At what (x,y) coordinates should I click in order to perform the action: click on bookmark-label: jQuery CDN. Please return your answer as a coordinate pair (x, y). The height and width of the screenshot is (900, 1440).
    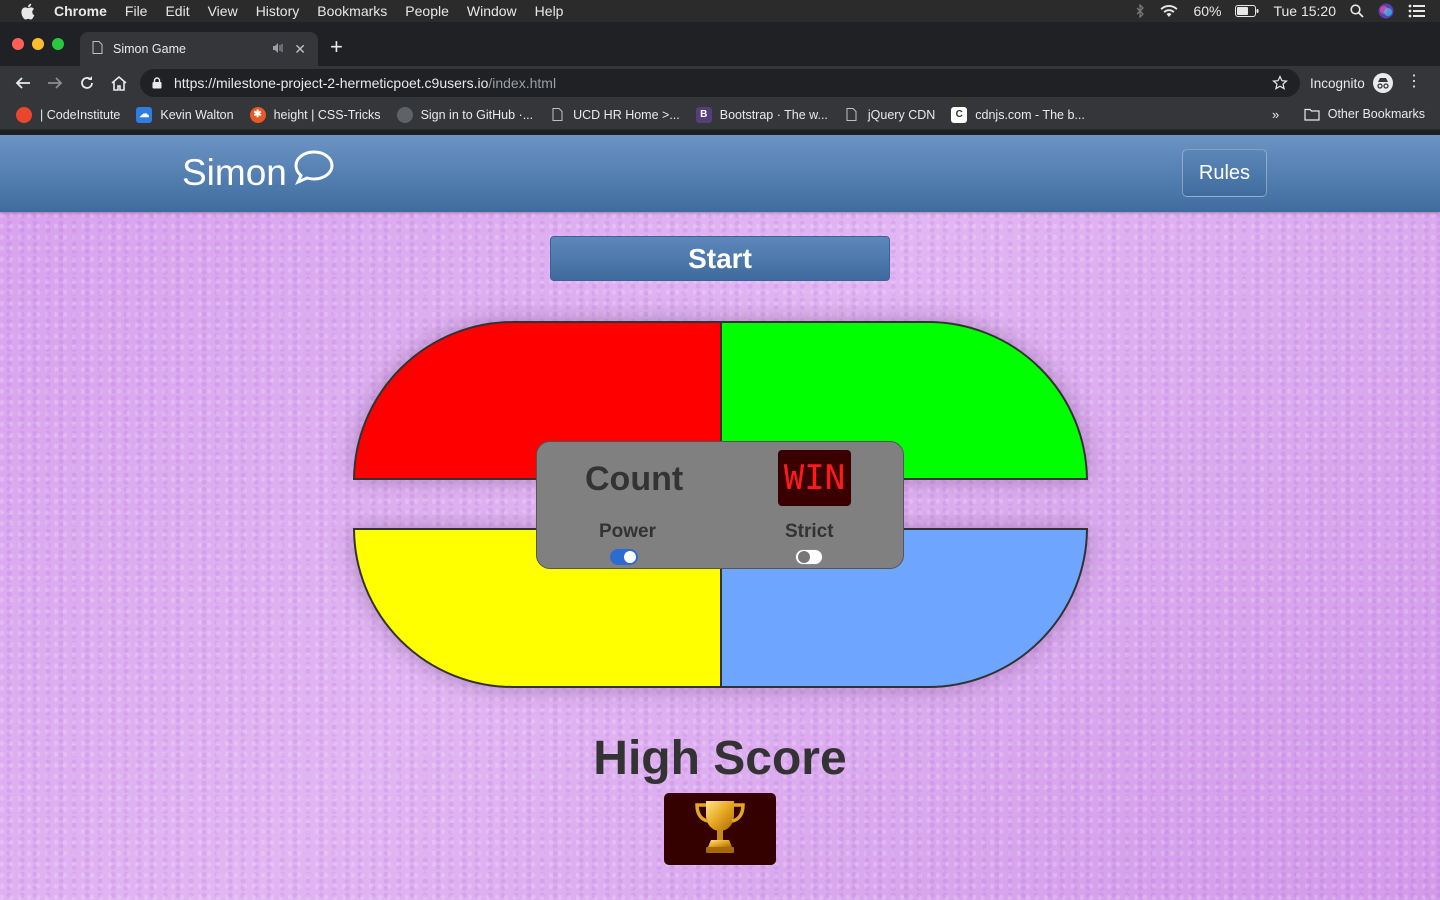
    Looking at the image, I should click on (901, 114).